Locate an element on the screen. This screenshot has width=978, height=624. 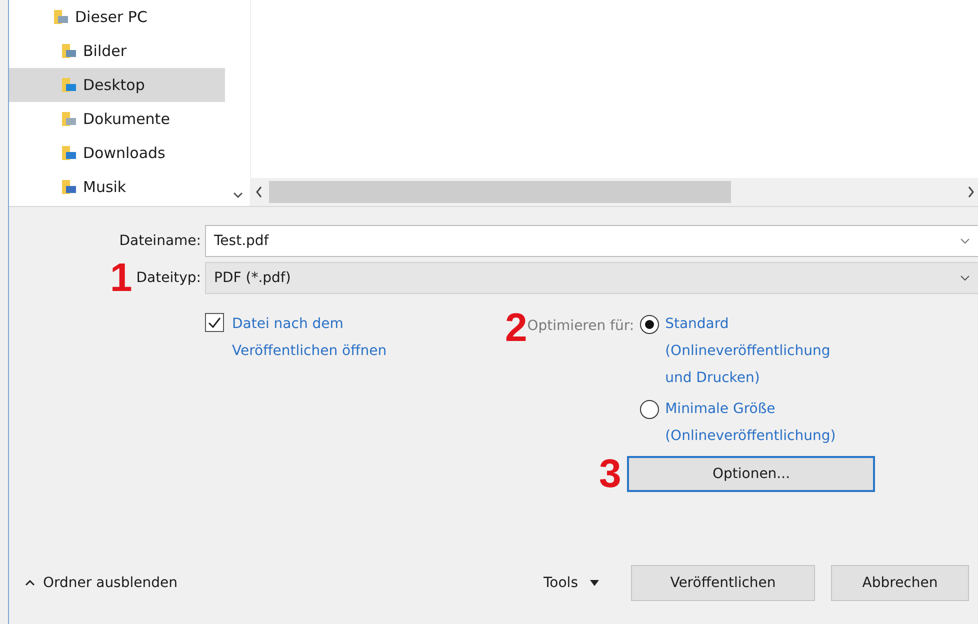
annotation-number: 1 is located at coordinates (121, 278).